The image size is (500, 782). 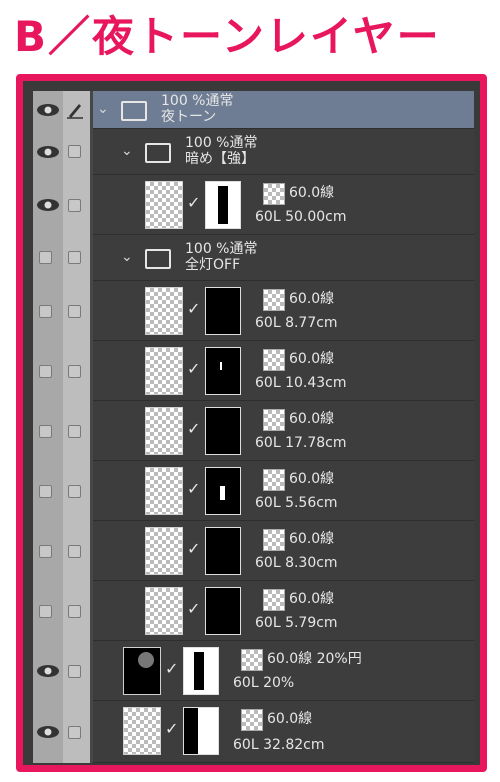 What do you see at coordinates (296, 623) in the screenshot?
I see `tone-size: 60L 5.79cm` at bounding box center [296, 623].